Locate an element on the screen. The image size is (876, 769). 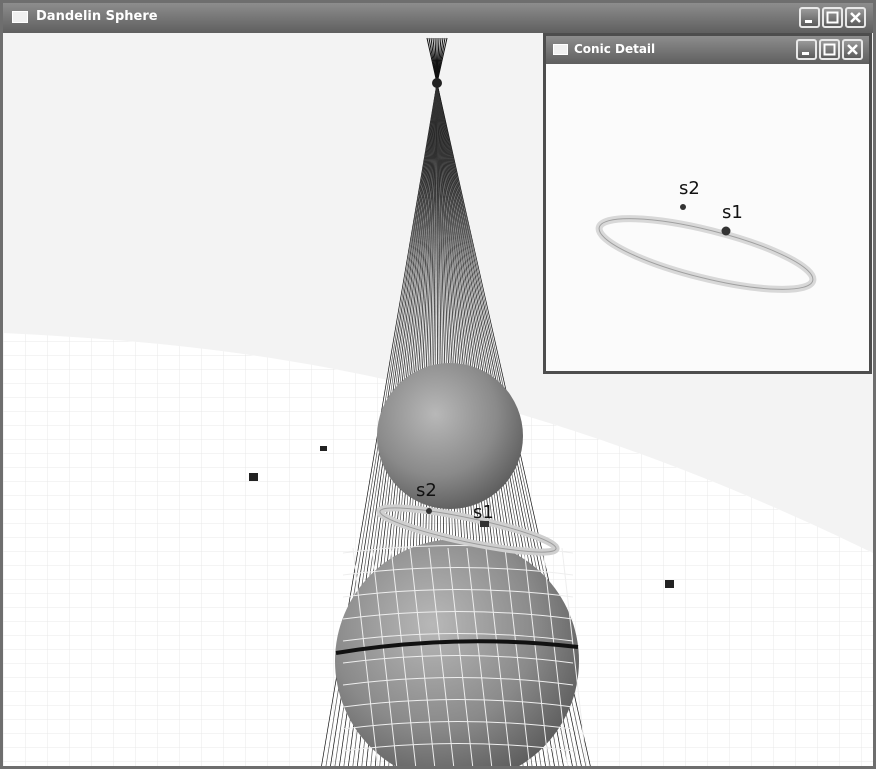
detail-focus-2-point is located at coordinates (683, 207).